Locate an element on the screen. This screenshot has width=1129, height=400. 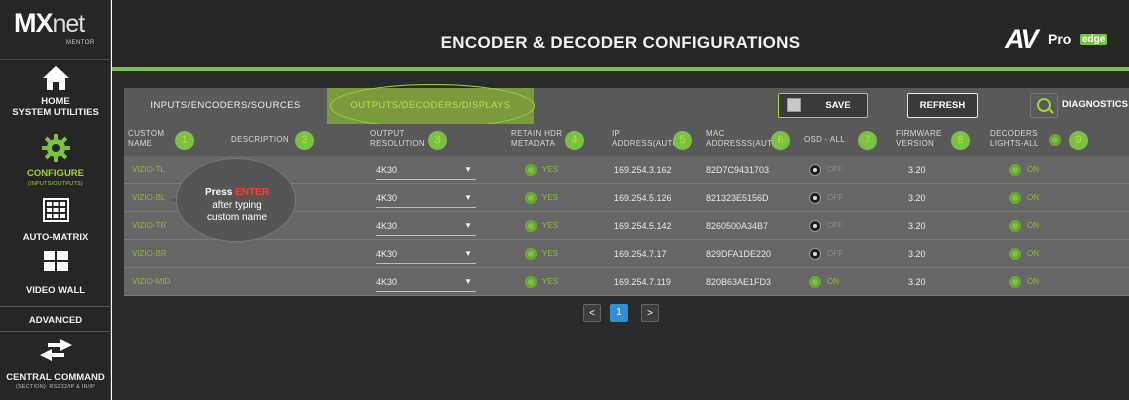
sidebar-item-label: CENTRAL COMMAND is located at coordinates (55, 377).